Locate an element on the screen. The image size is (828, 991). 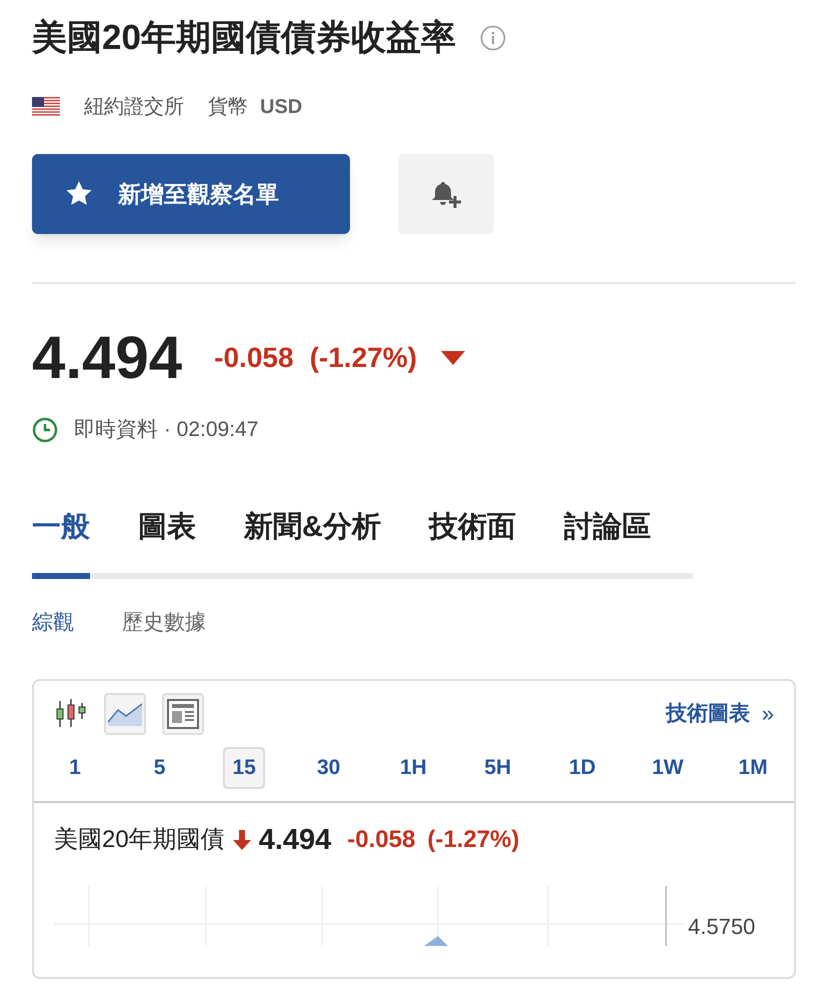
exchange-name: 紐約證交所 is located at coordinates (134, 107).